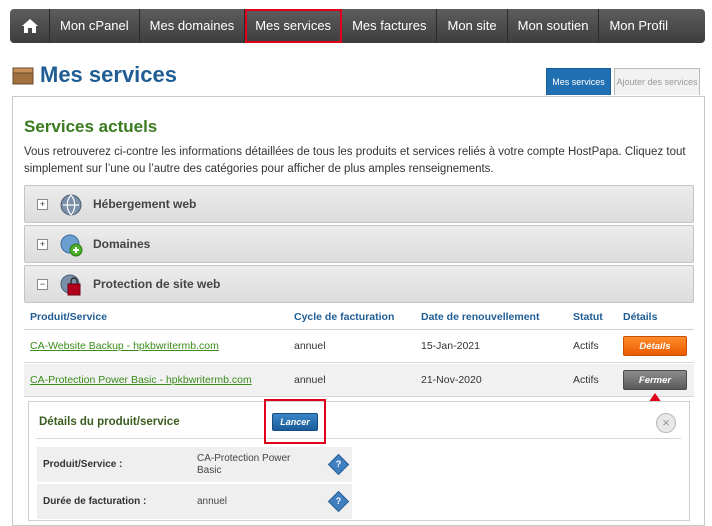 The width and height of the screenshot is (712, 526). I want to click on section-title: Services actuels, so click(91, 126).